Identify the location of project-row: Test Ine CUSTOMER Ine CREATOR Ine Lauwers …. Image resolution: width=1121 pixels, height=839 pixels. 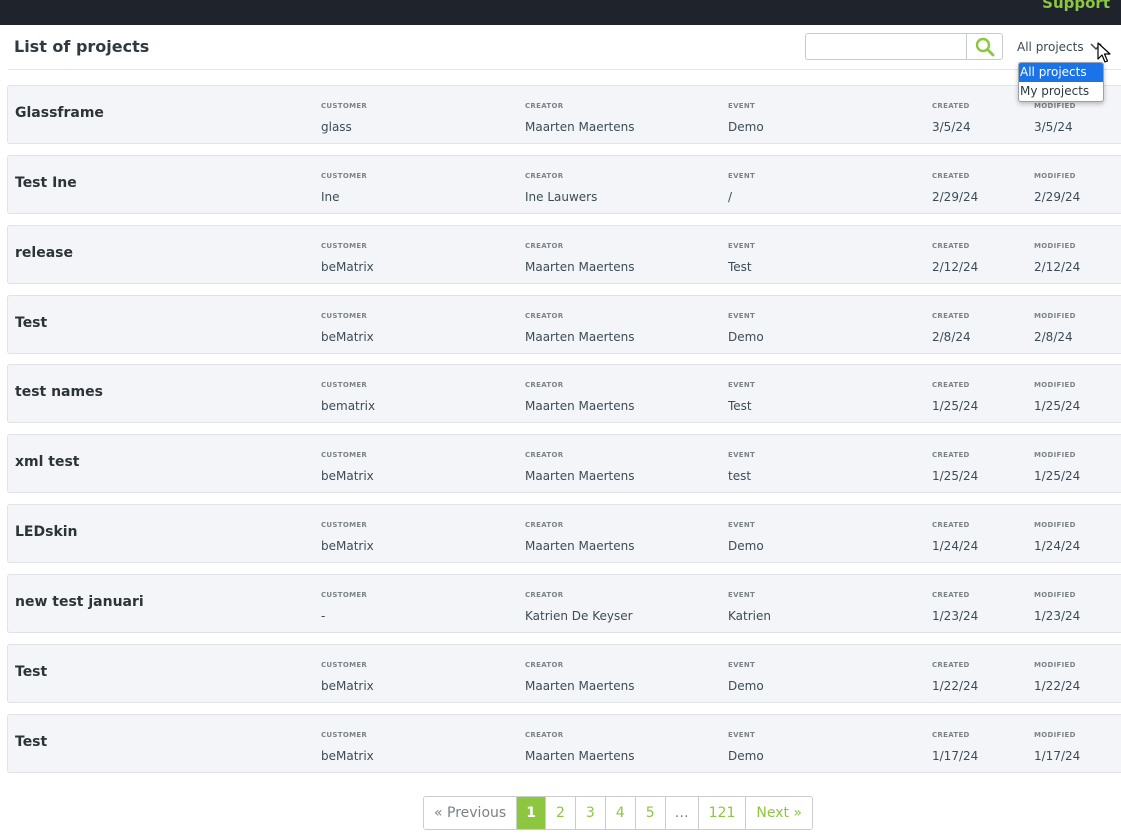
(564, 184).